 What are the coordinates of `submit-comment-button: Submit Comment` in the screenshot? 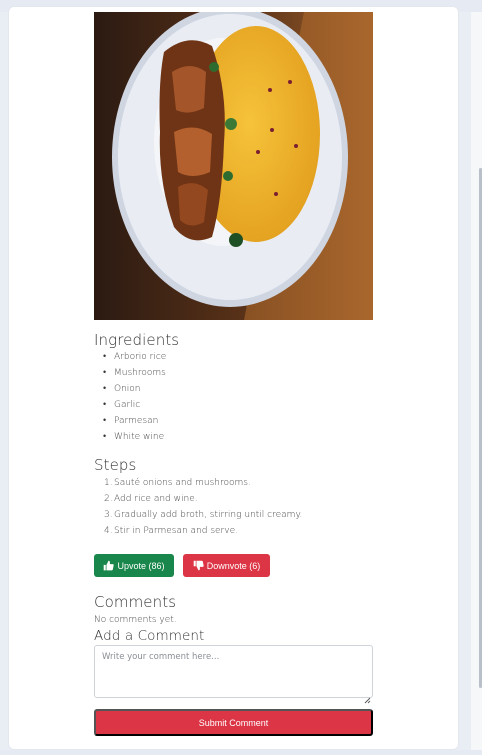 It's located at (233, 722).